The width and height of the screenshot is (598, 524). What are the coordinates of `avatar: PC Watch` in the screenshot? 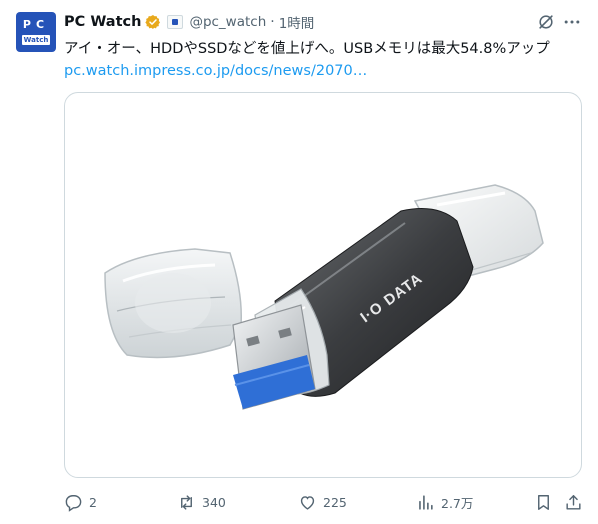 It's located at (36, 32).